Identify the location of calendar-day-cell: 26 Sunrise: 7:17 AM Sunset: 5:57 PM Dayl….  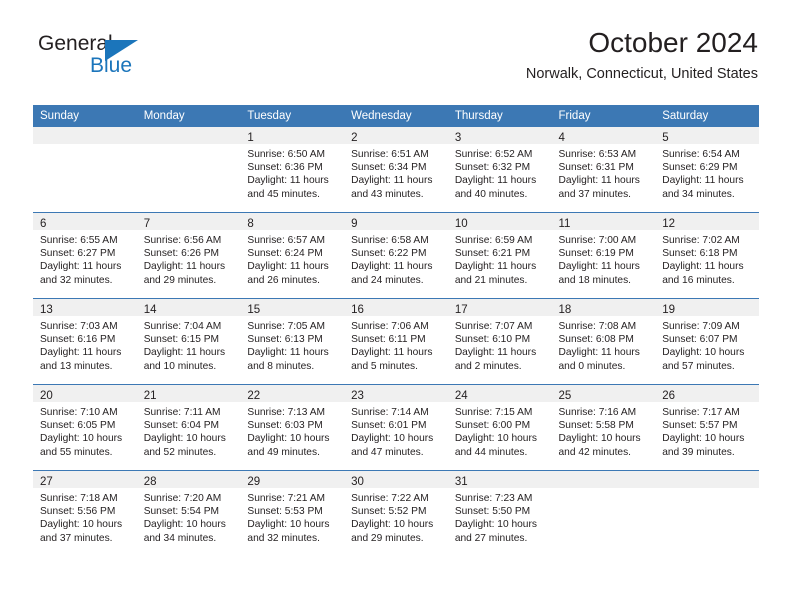
(707, 427).